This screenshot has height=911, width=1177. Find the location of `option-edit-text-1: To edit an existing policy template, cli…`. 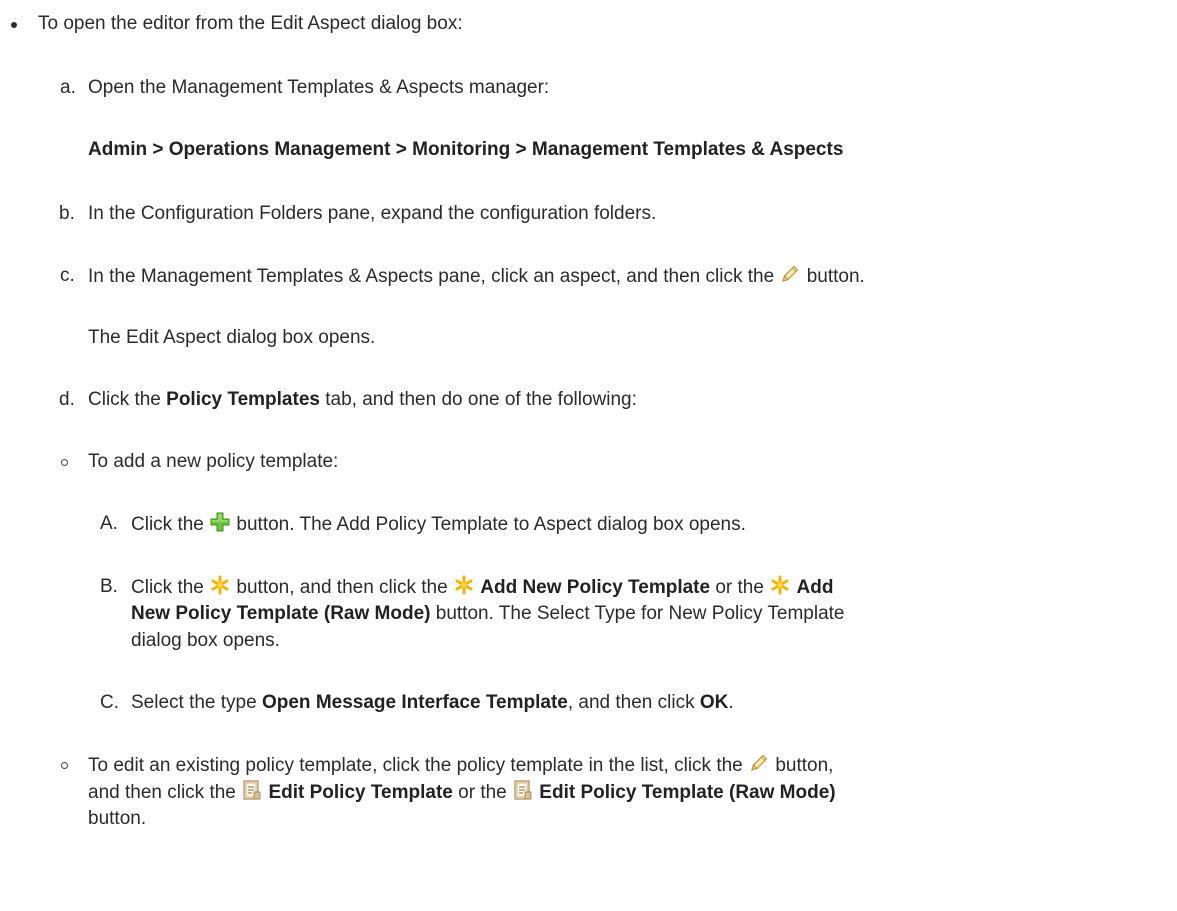

option-edit-text-1: To edit an existing policy template, cli… is located at coordinates (415, 765).